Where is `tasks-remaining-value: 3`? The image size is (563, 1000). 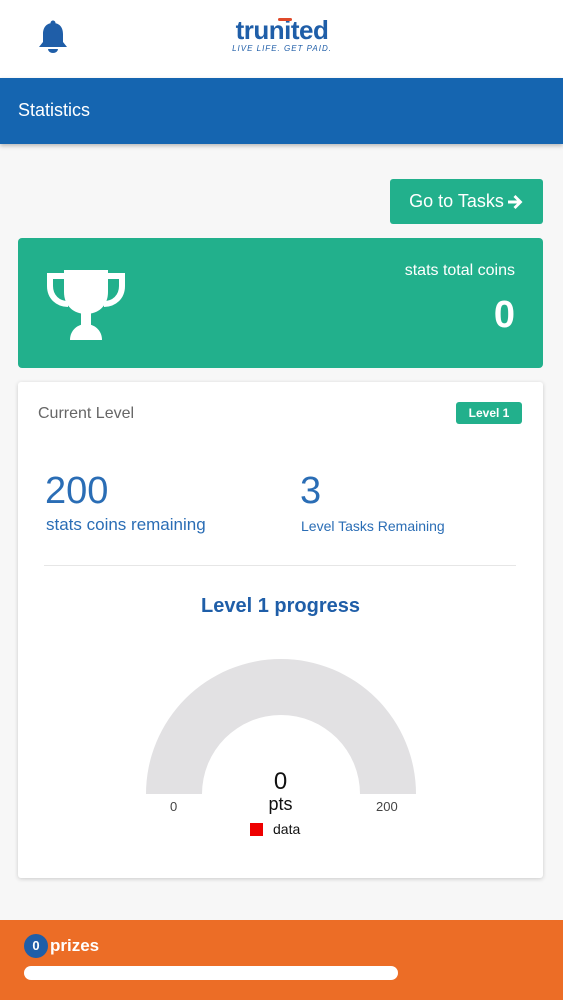
tasks-remaining-value: 3 is located at coordinates (311, 491).